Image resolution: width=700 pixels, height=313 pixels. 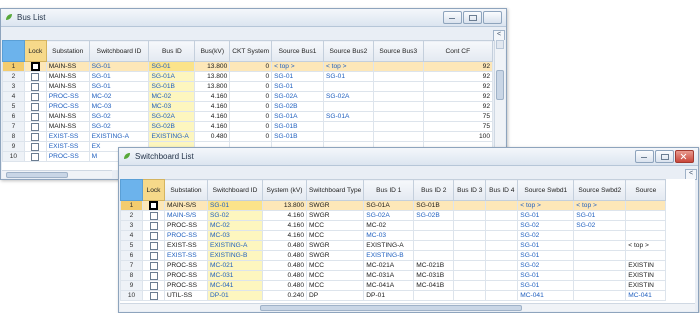 I want to click on maximize-button, so click(x=664, y=156).